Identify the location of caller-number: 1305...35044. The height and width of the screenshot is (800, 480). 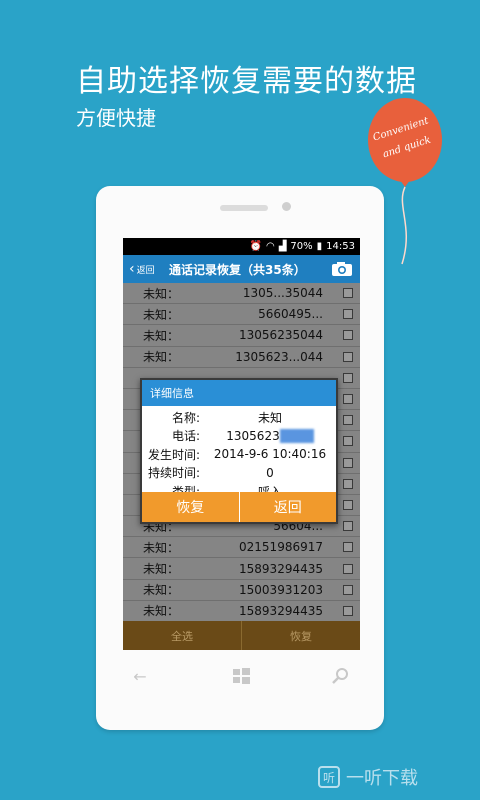
(282, 293).